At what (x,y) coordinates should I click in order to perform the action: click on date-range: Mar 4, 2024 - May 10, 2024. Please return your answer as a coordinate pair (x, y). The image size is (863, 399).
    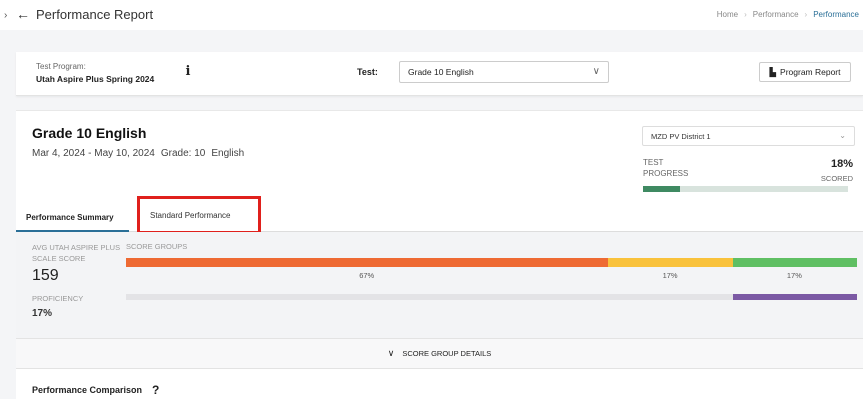
    Looking at the image, I should click on (93, 153).